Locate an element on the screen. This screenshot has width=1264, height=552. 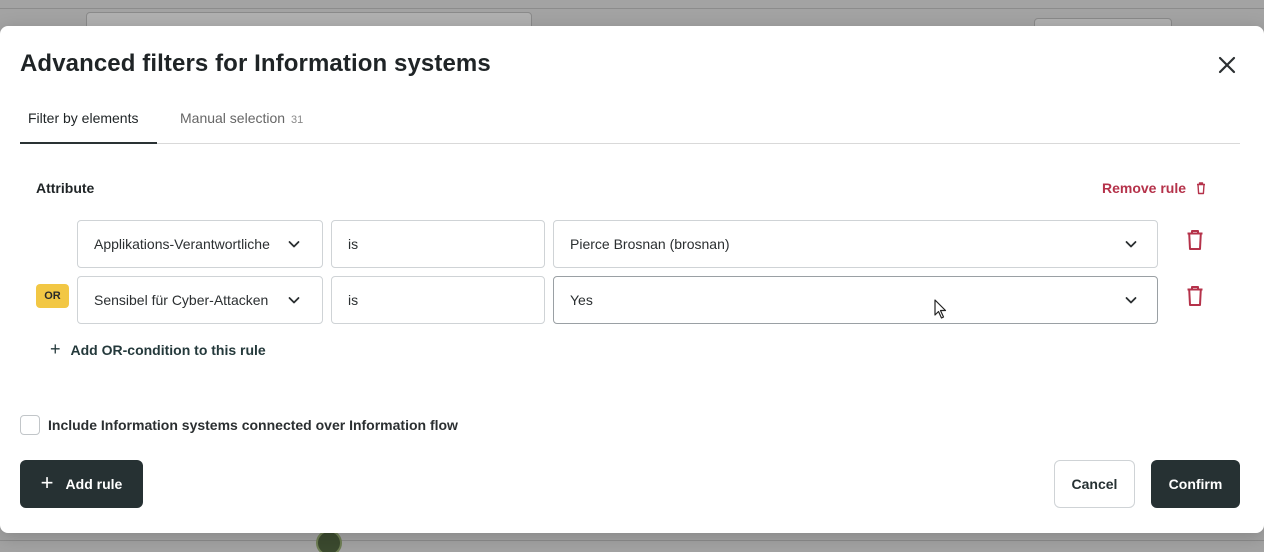
value-select-value: Yes is located at coordinates (581, 300).